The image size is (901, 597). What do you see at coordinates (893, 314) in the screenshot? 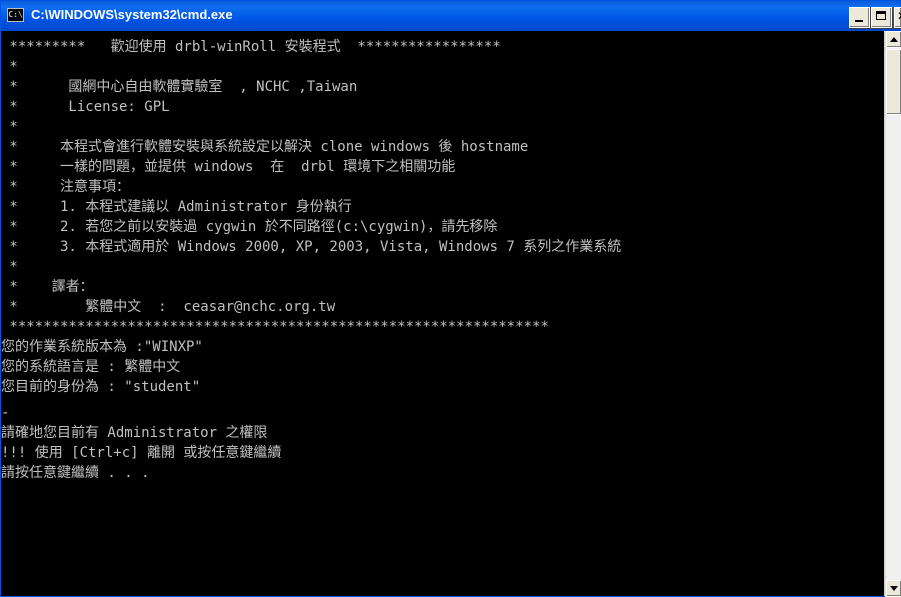
I see `vertical-scrollbar` at bounding box center [893, 314].